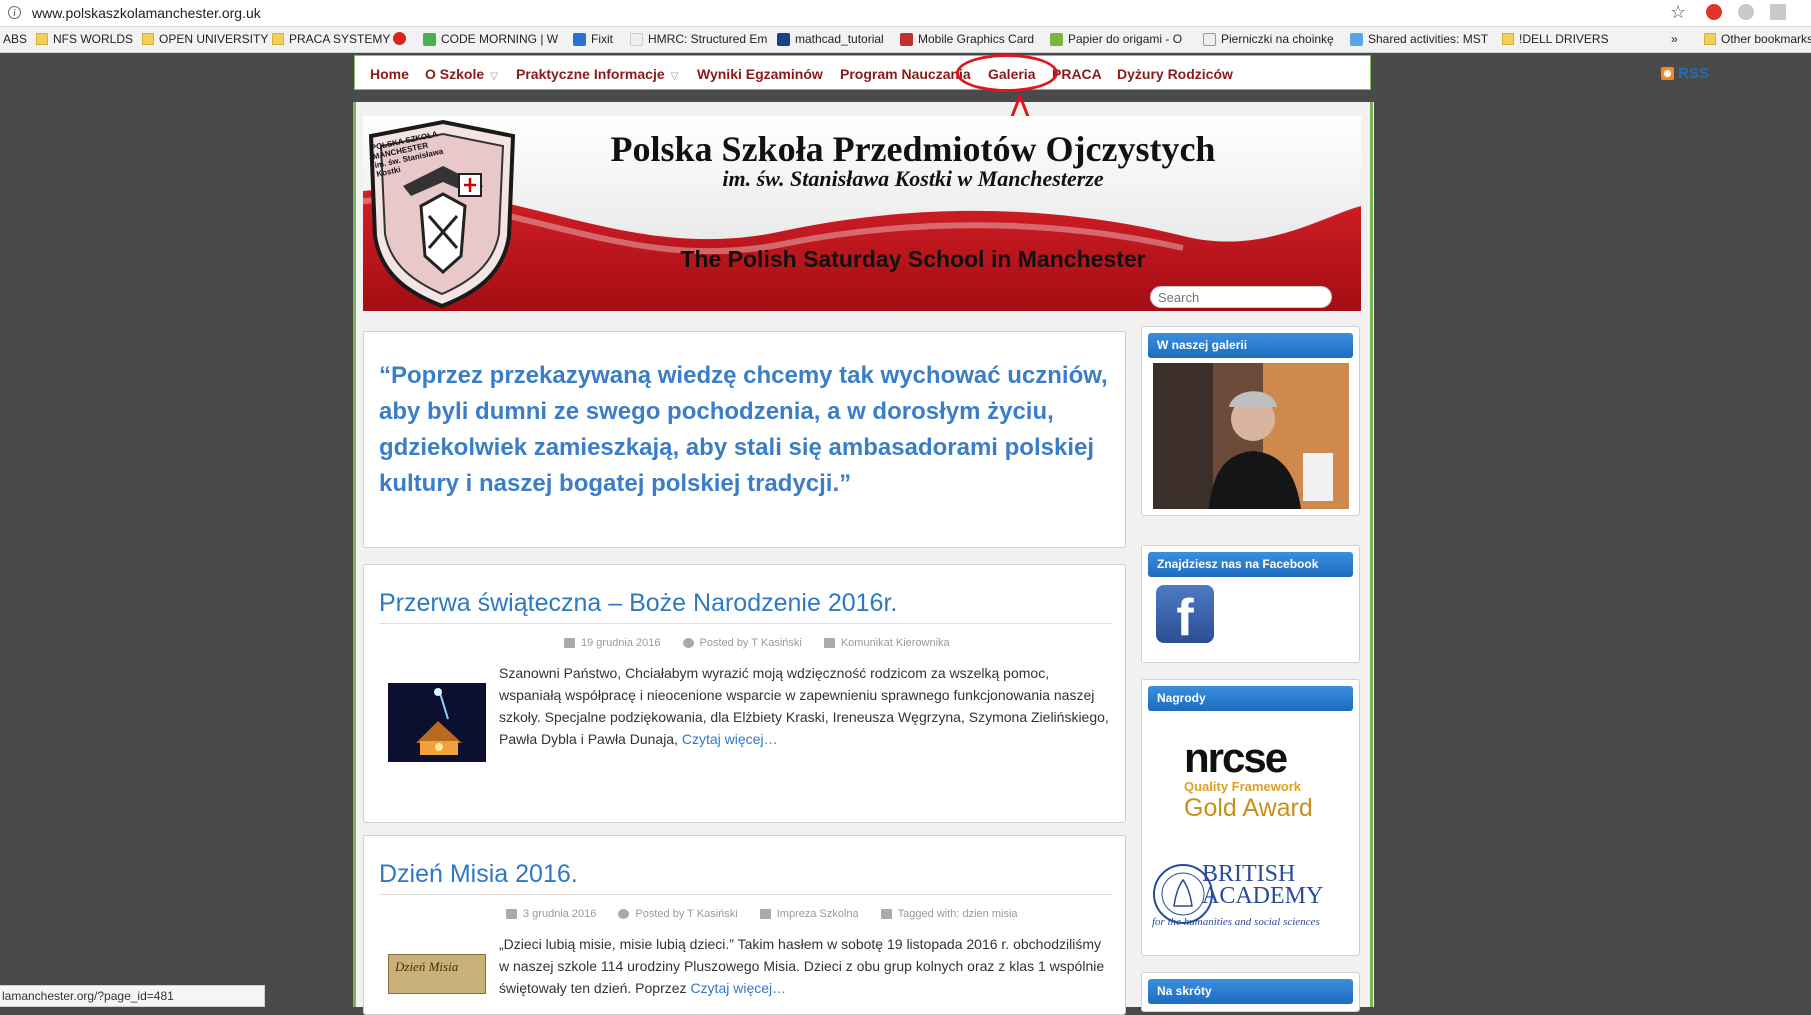 This screenshot has width=1811, height=1015. I want to click on bookmark-item: Fixit, so click(593, 39).